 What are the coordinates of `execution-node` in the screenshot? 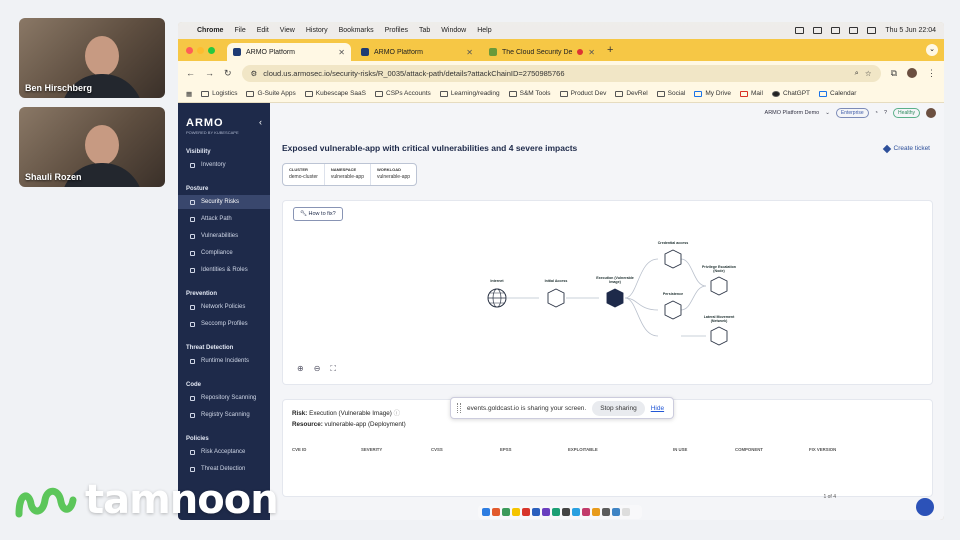 It's located at (615, 298).